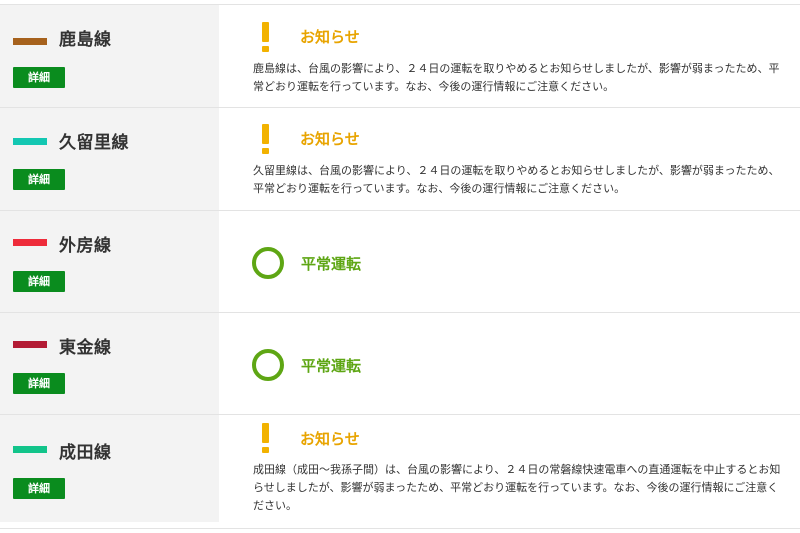 The image size is (800, 533). Describe the element at coordinates (85, 40) in the screenshot. I see `line-name: 鹿島線` at that location.